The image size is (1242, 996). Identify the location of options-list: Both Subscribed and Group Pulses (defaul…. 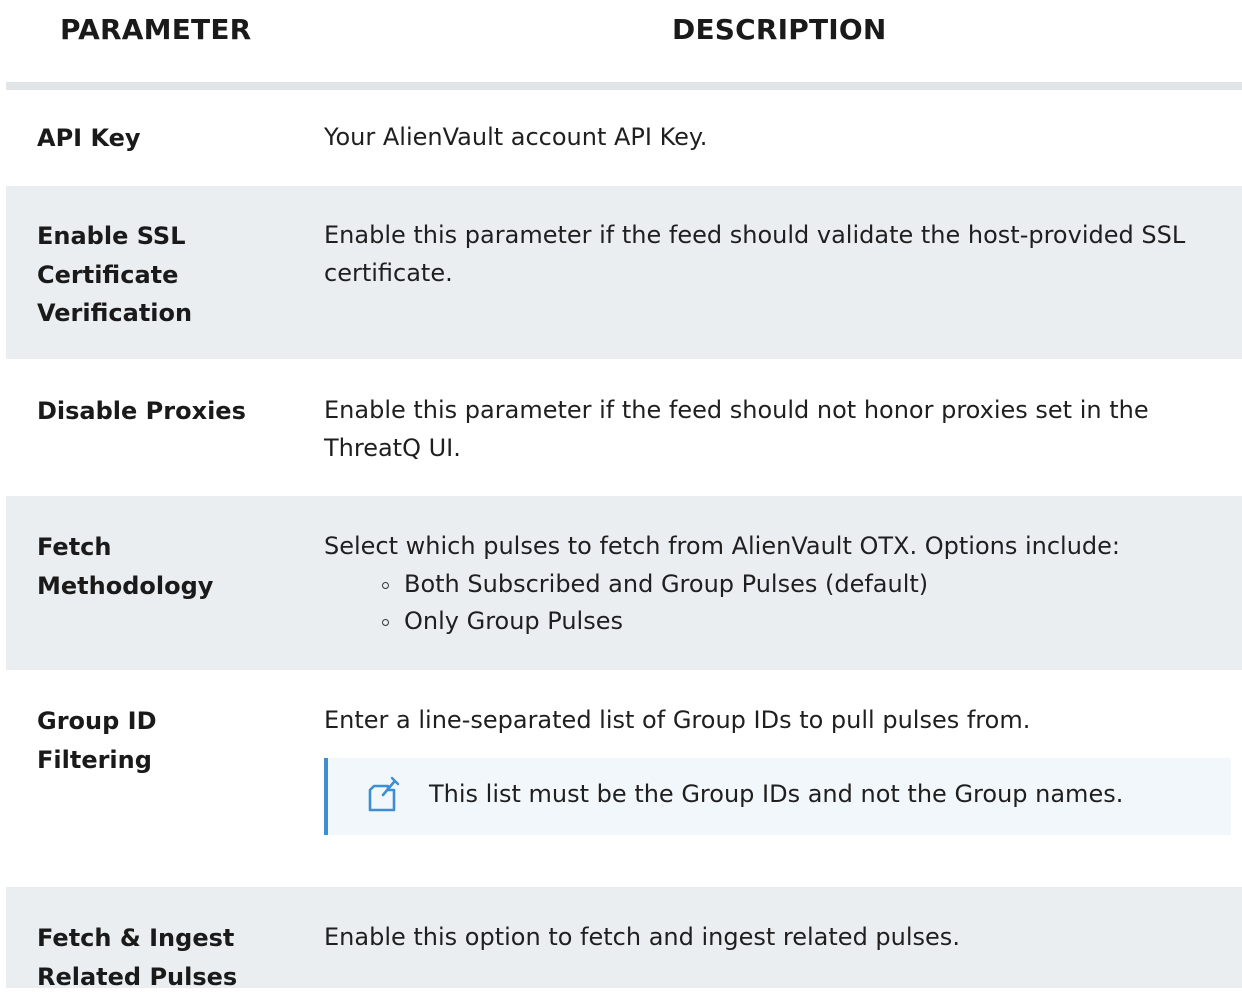
(774, 603).